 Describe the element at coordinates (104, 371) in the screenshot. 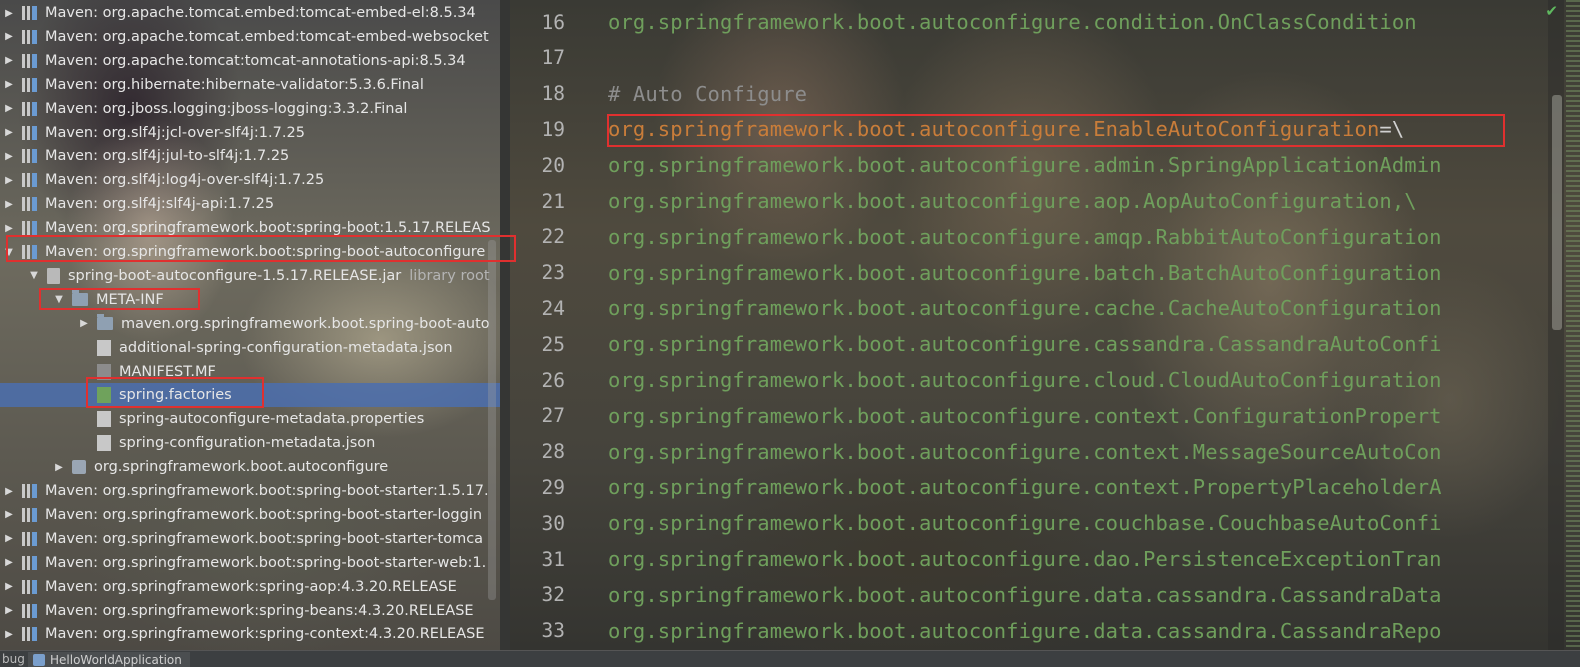

I see `manifest-file-icon` at that location.